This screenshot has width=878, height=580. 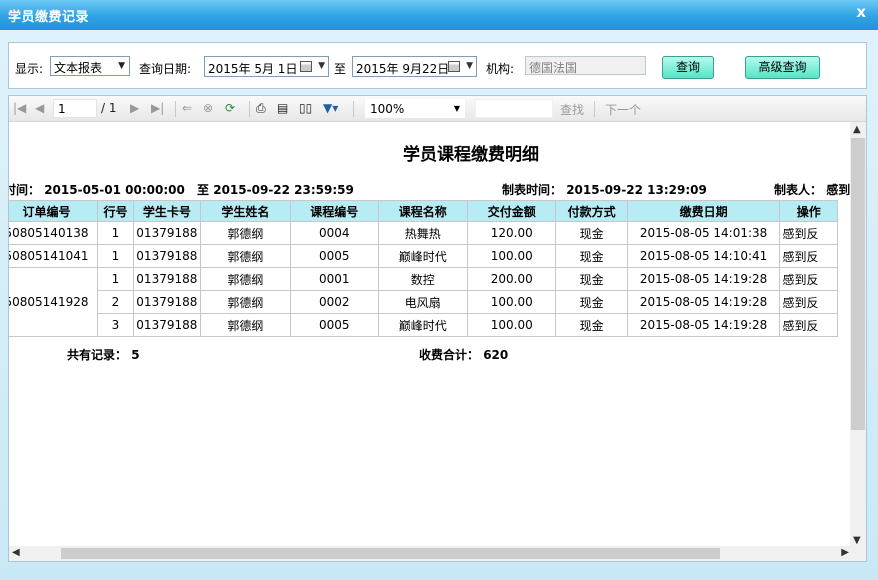 I want to click on prev-page-icon: ◀, so click(x=39, y=108).